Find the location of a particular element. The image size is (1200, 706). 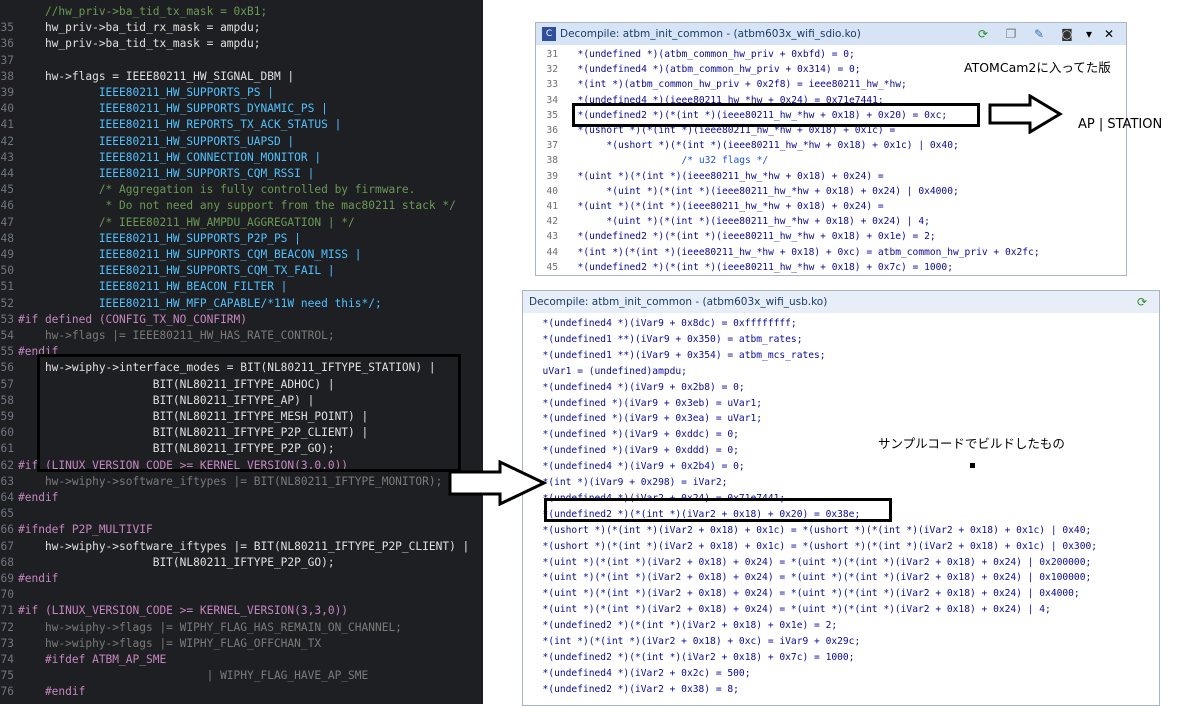

code-text: hw_priv->ba_tid_rx_mask = ampdu; is located at coordinates (139, 28).